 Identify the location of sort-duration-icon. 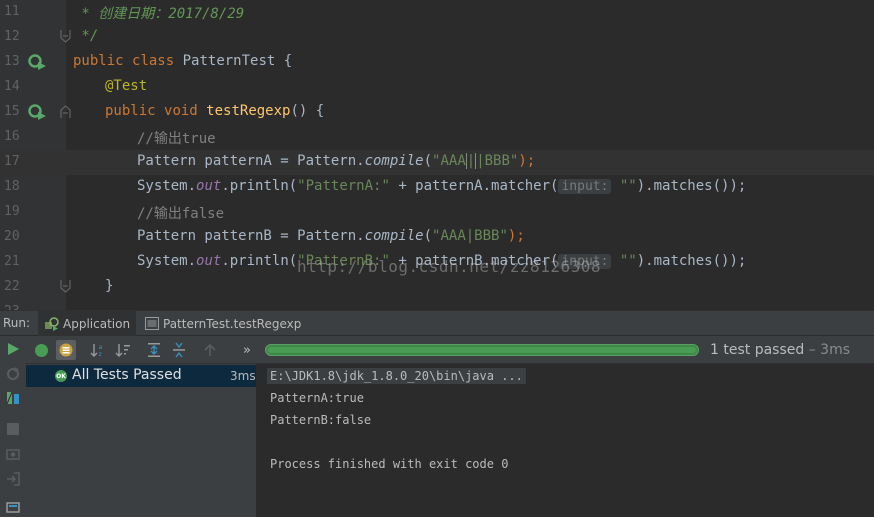
(122, 350).